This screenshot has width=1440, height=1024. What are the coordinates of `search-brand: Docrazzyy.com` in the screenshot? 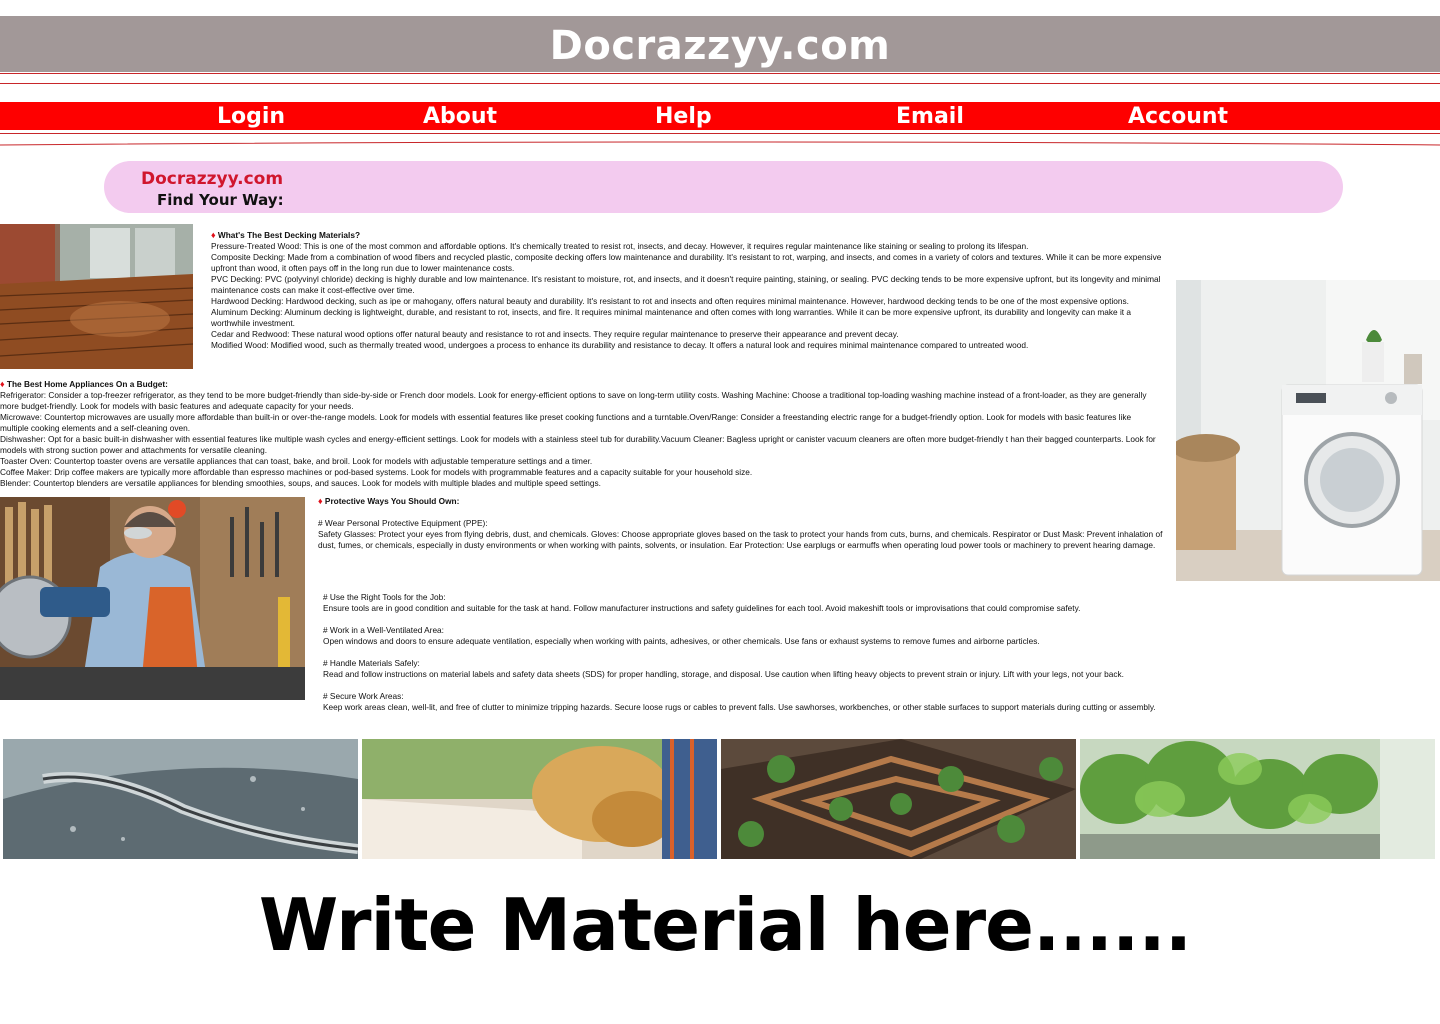 It's located at (212, 179).